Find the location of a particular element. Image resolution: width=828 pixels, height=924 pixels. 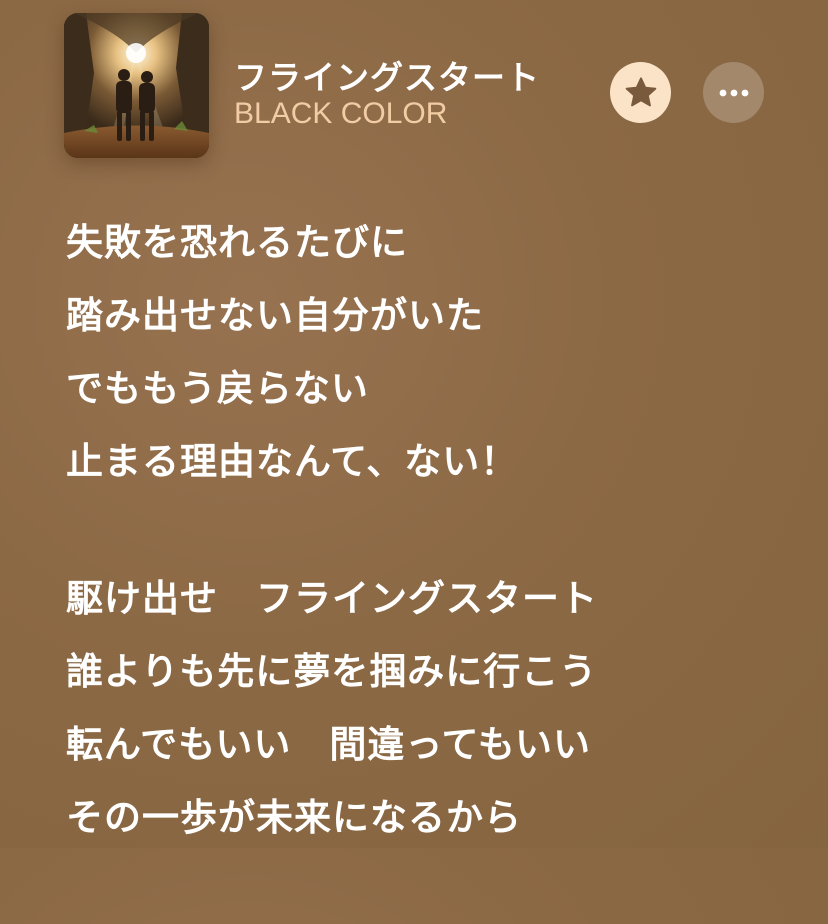

more-options-button is located at coordinates (733, 92).